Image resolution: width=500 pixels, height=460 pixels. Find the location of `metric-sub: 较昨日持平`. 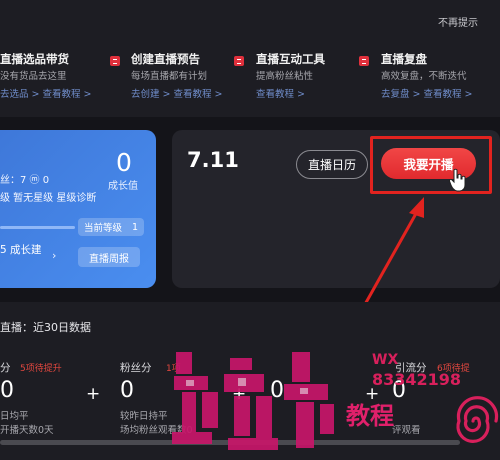

metric-sub: 较昨日持平 is located at coordinates (144, 416).